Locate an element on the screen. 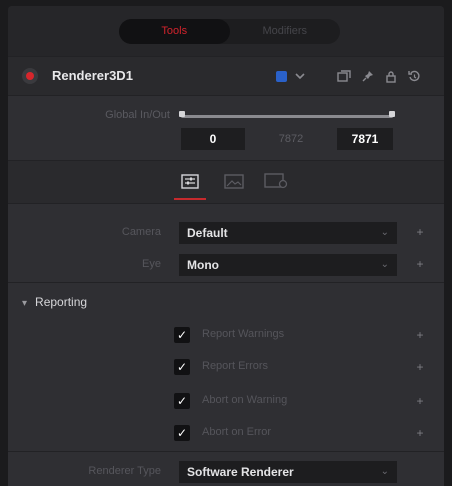 The width and height of the screenshot is (452, 486). node-title: Renderer3D1 is located at coordinates (92, 75).